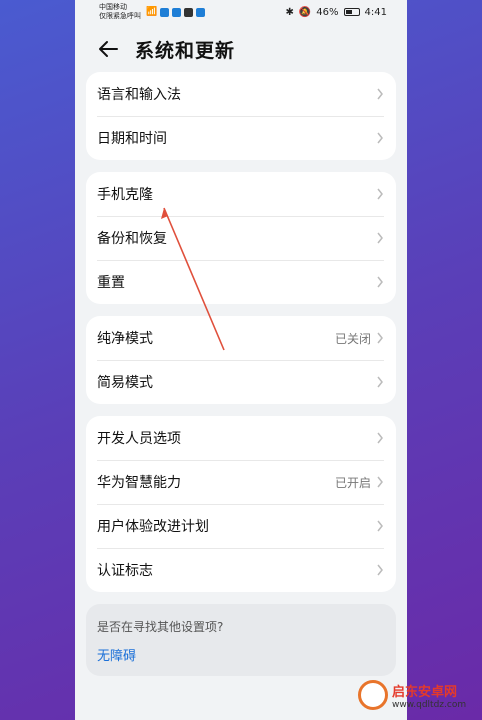  Describe the element at coordinates (241, 138) in the screenshot. I see `setting-date-time: 日期和时间` at that location.